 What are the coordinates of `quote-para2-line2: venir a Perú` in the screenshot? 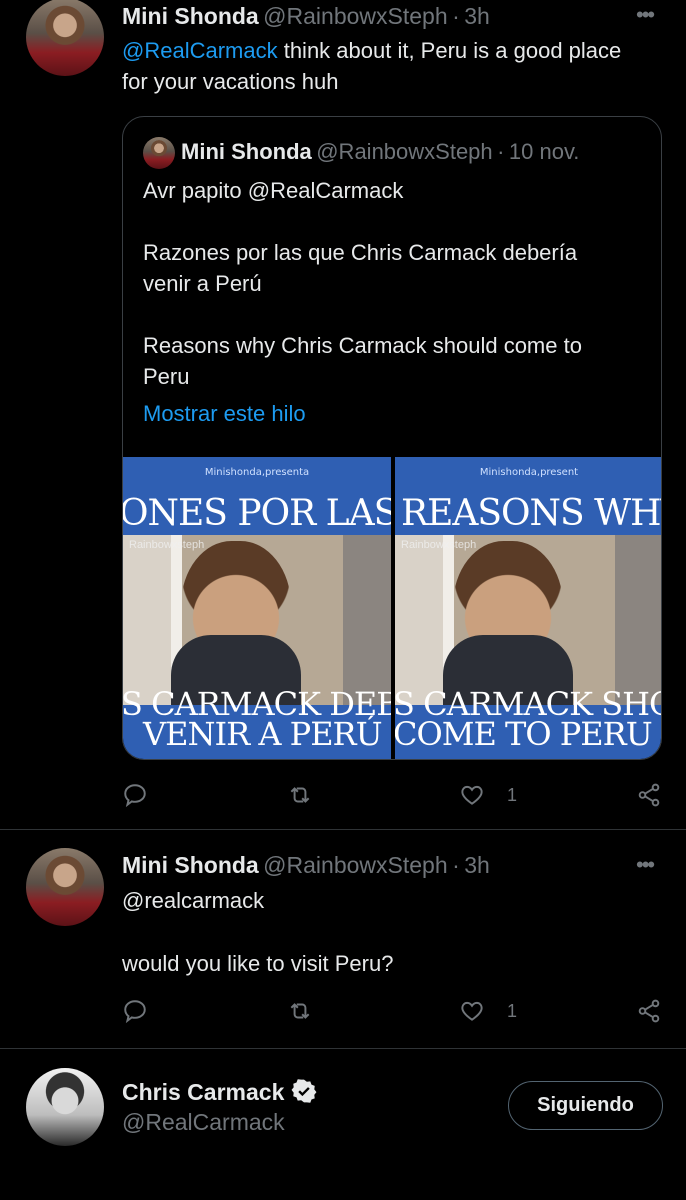 It's located at (202, 283).